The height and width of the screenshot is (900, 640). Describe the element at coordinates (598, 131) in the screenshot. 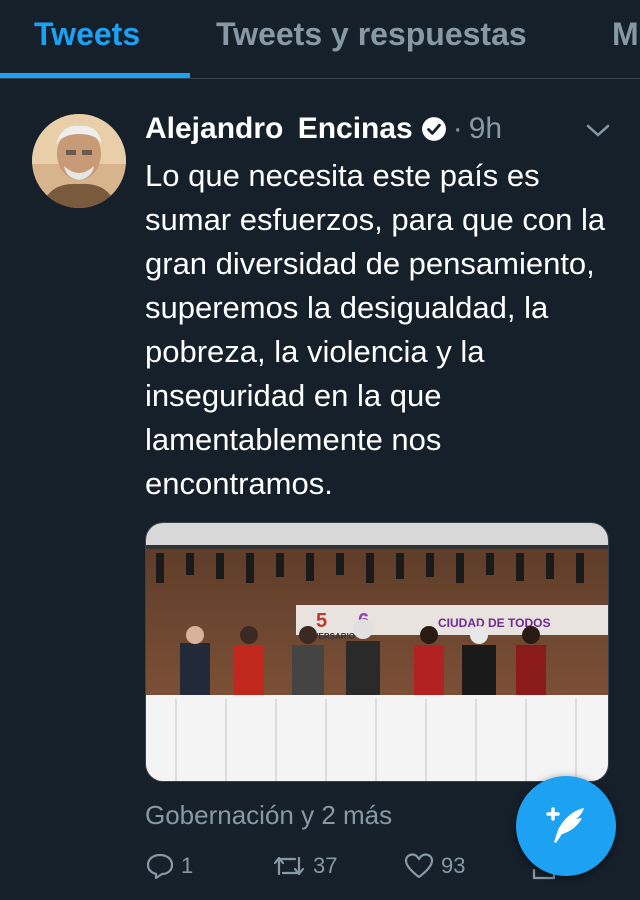

I see `chevron-down-icon` at that location.